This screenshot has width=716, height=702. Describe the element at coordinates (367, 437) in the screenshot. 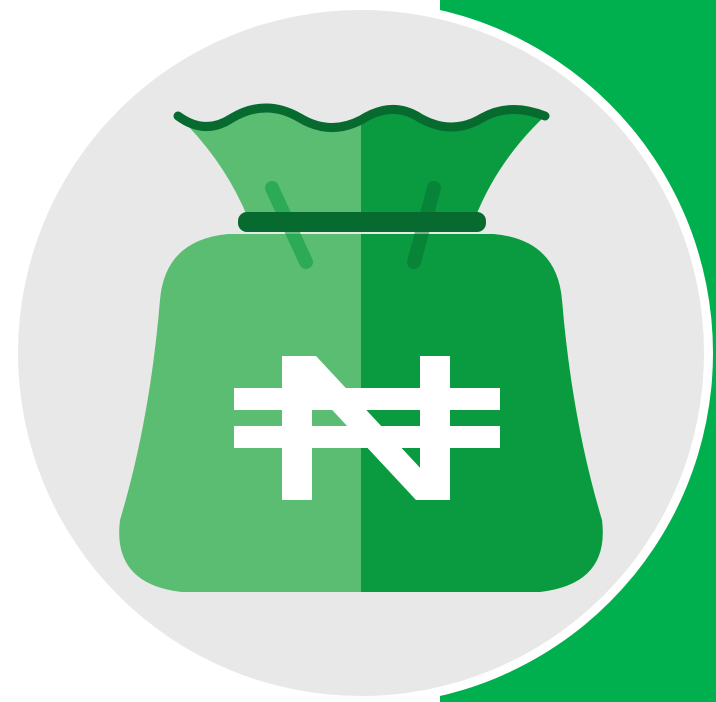

I see `naira-bottom-bar` at that location.